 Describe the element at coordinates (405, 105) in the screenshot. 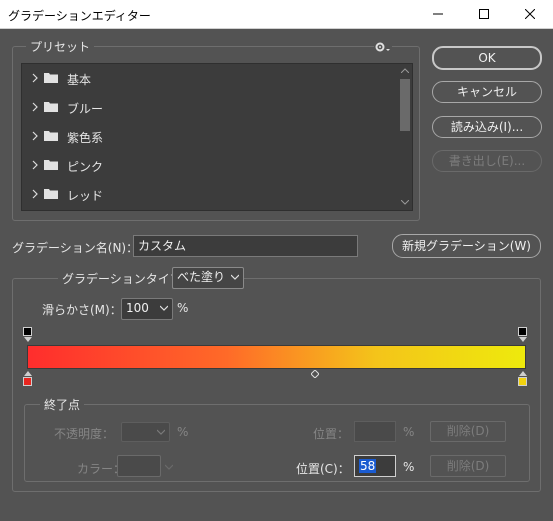

I see `scroll-thumb` at that location.